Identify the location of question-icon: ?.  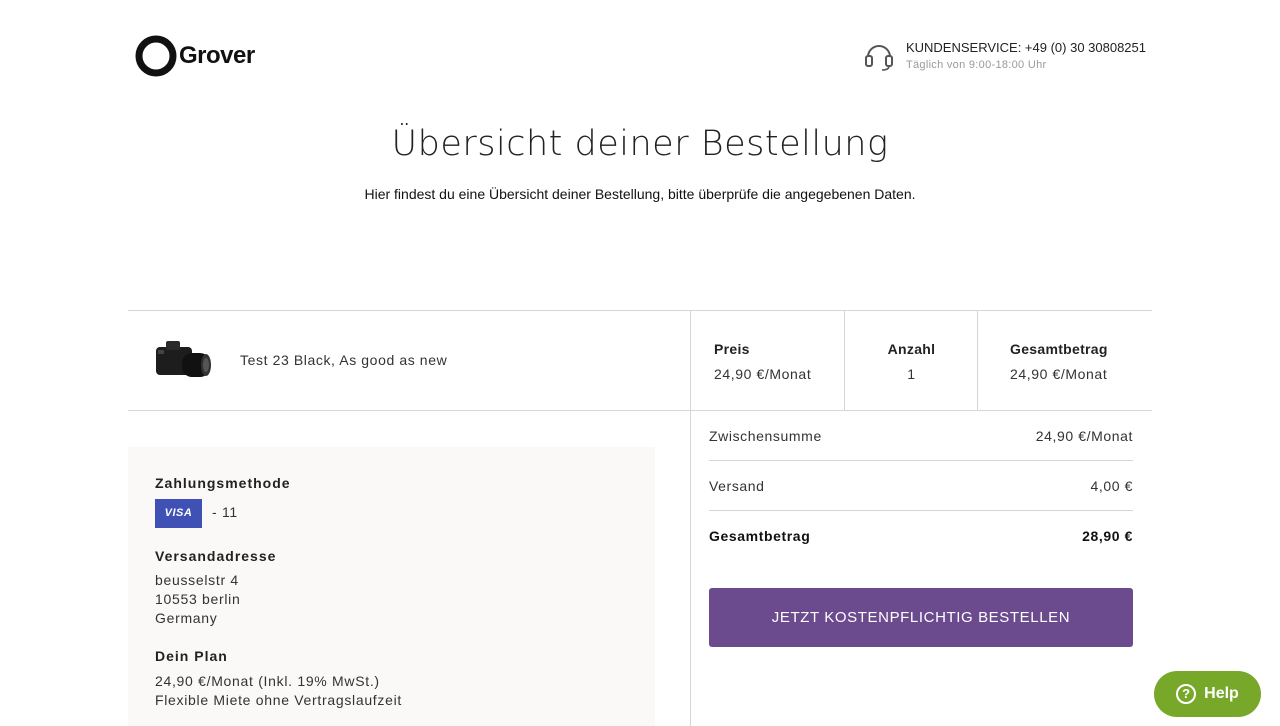
(1186, 694).